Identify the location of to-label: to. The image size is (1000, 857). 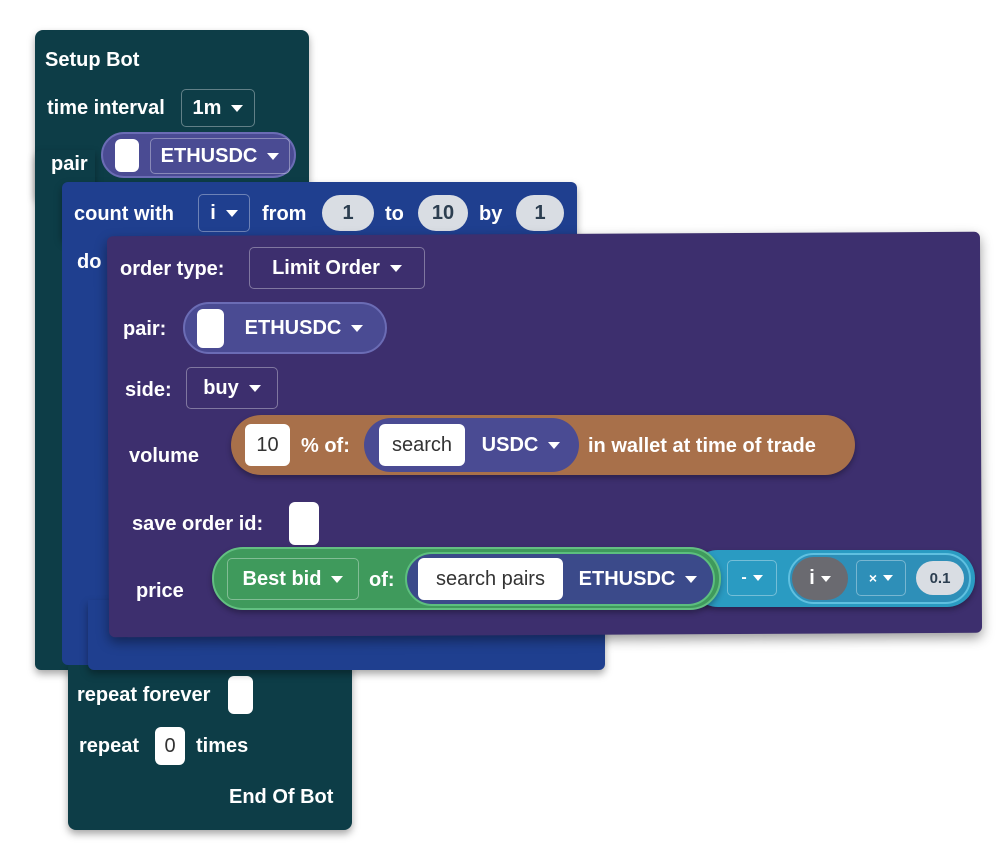
(394, 214).